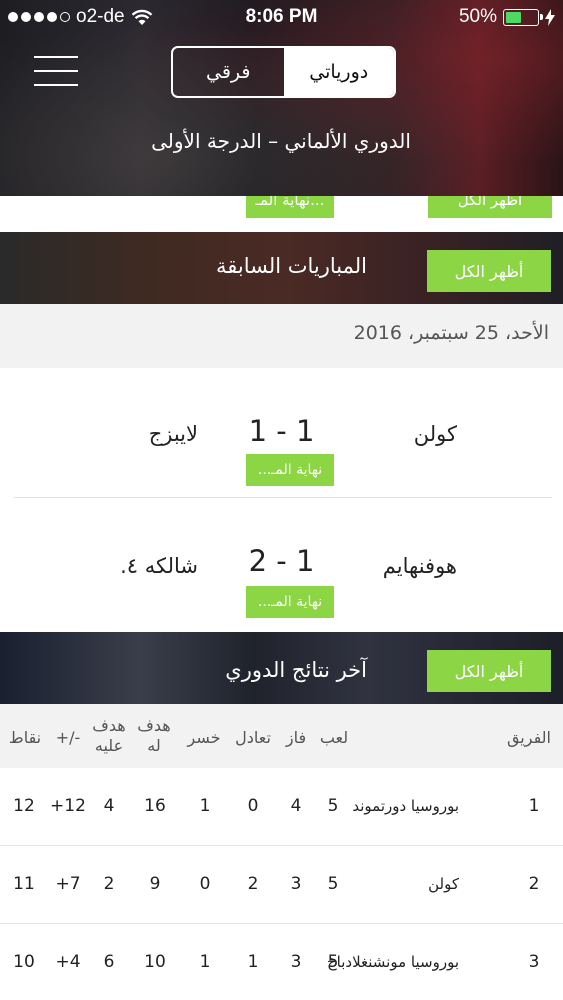  What do you see at coordinates (159, 566) in the screenshot?
I see `away-team: شالكه ٤.` at bounding box center [159, 566].